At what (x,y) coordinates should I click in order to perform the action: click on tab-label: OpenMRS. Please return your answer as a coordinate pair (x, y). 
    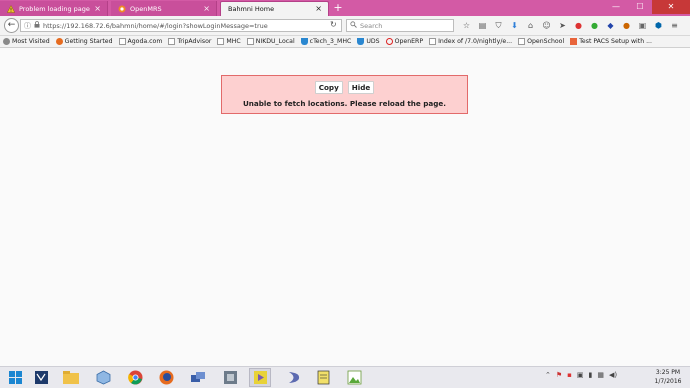
    Looking at the image, I should click on (146, 8).